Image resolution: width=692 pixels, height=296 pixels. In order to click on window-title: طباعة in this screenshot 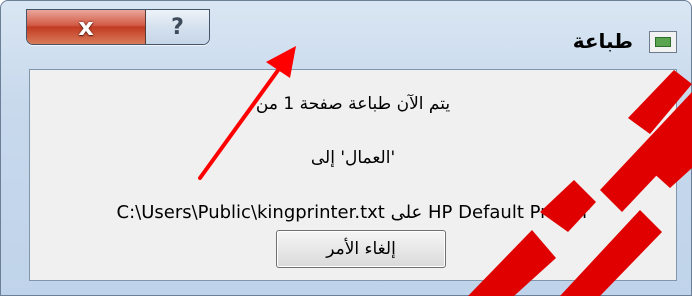, I will do `click(602, 41)`.